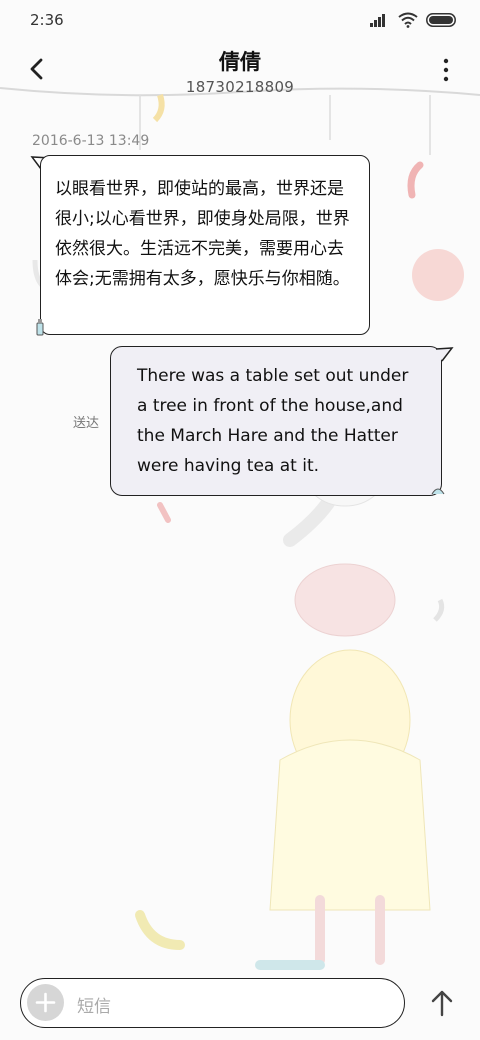 The image size is (480, 1040). I want to click on contact-info: 倩倩 18730218809, so click(240, 71).